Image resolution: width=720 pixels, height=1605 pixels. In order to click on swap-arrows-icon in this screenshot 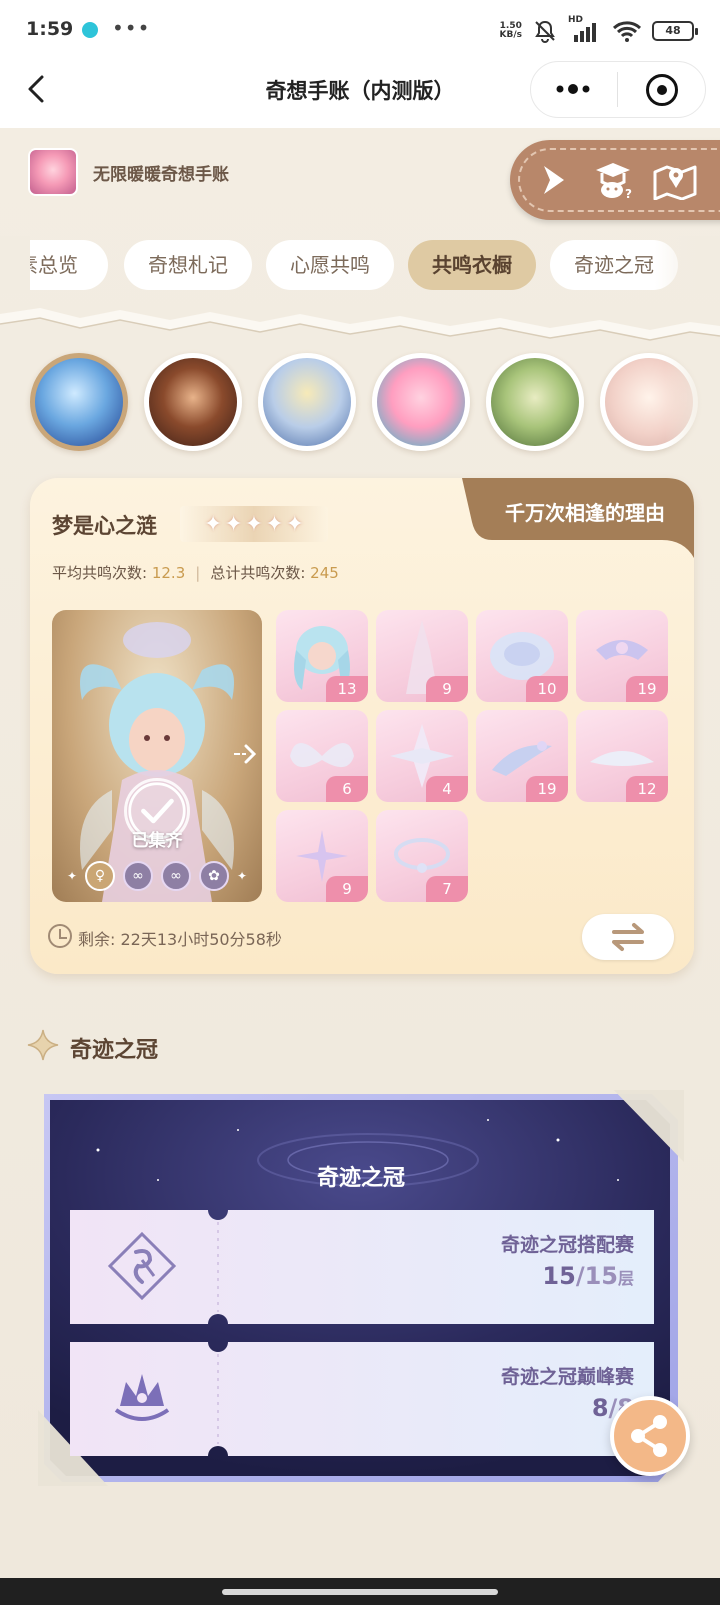, I will do `click(628, 937)`.